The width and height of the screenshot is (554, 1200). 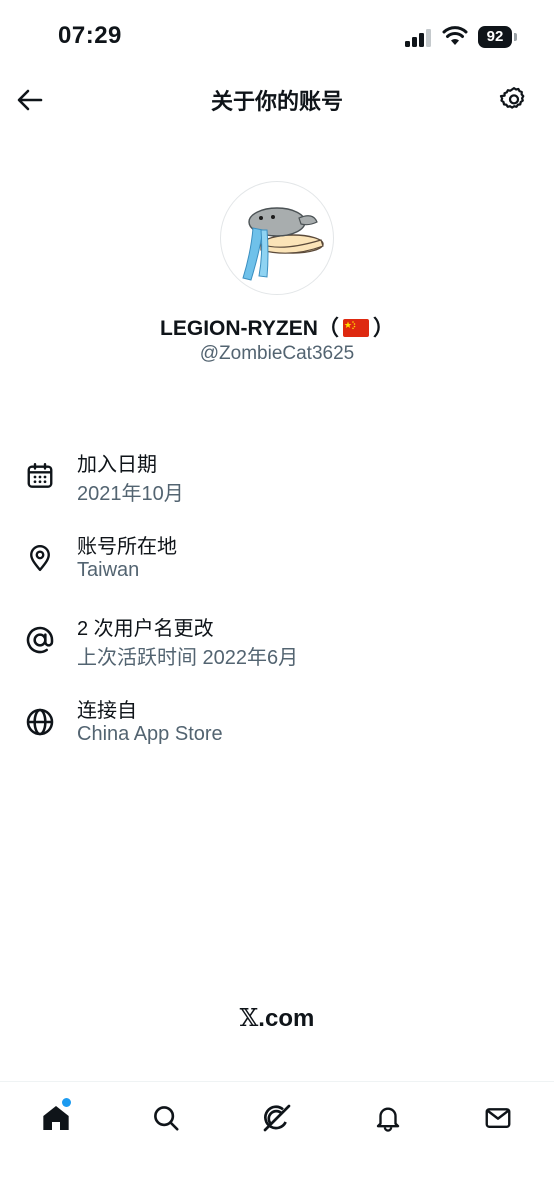 I want to click on bottom-tab-bar, so click(x=277, y=1140).